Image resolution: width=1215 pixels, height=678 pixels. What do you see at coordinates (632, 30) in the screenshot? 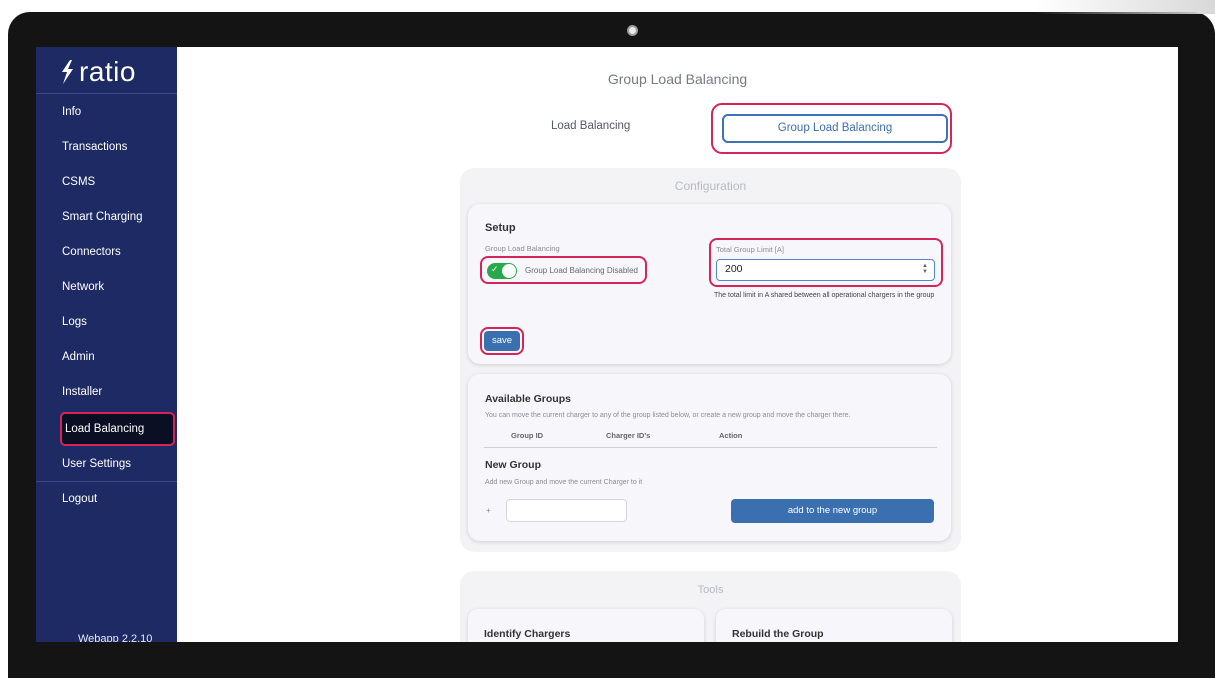
I see `camera-icon` at bounding box center [632, 30].